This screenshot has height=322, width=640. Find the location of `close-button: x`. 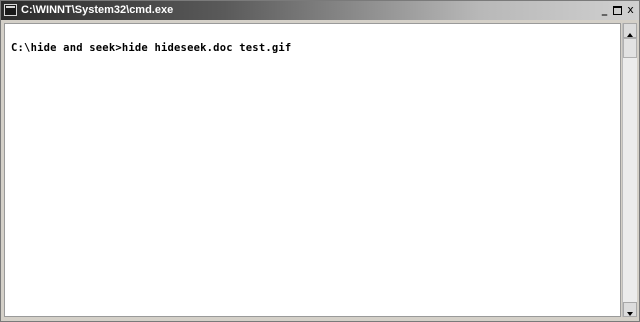

close-button: x is located at coordinates (630, 10).